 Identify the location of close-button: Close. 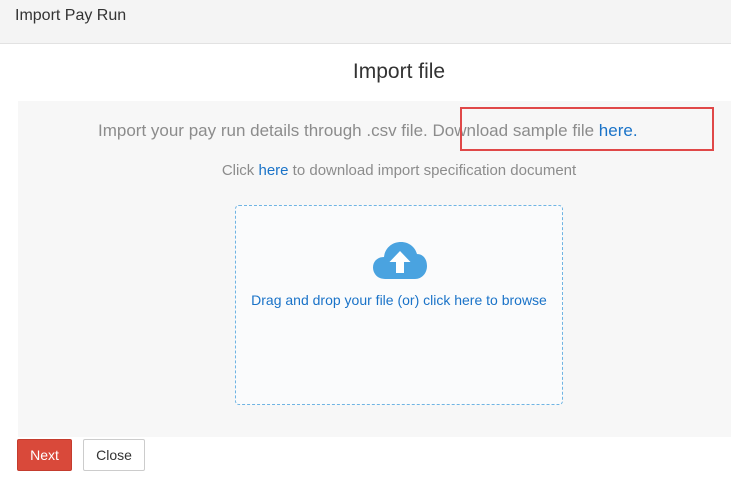
(114, 455).